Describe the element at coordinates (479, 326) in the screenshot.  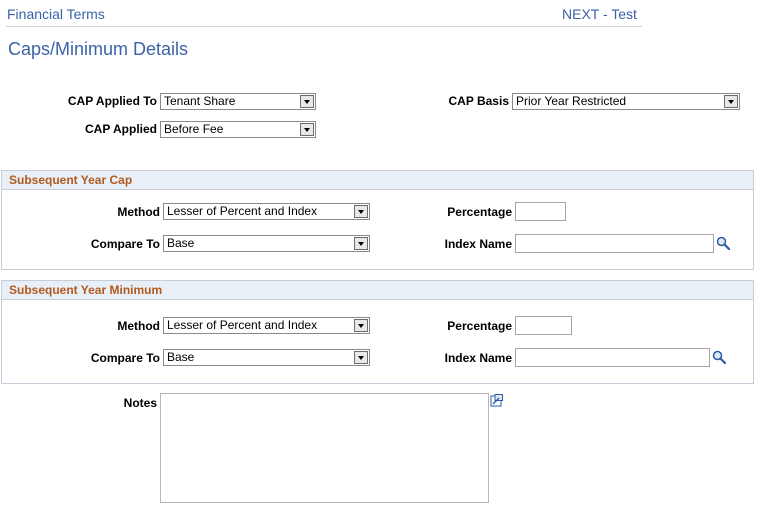
I see `min-percentage-label: Percentage` at that location.